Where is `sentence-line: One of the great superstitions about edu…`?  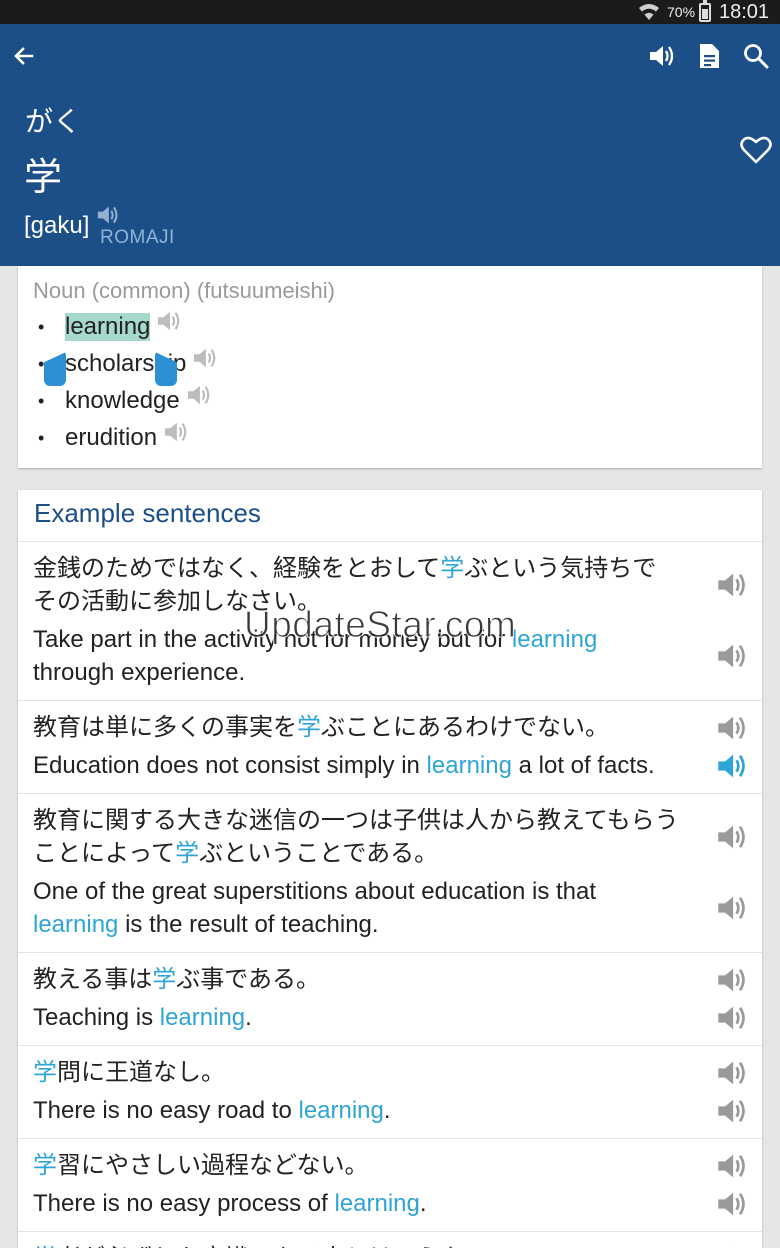
sentence-line: One of the great superstitions about edu… is located at coordinates (363, 891).